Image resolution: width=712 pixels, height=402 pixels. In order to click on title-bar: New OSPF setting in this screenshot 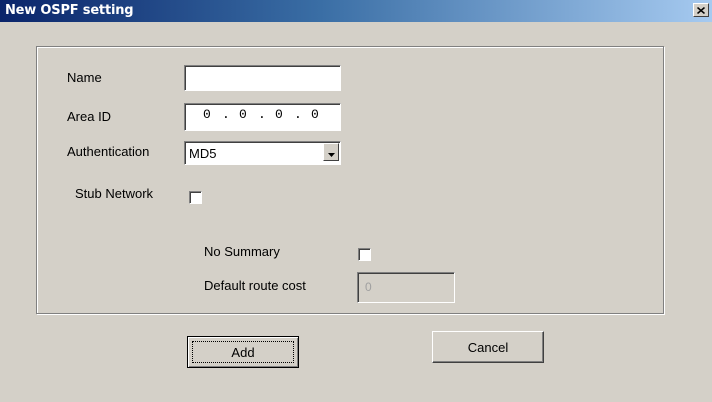, I will do `click(356, 11)`.